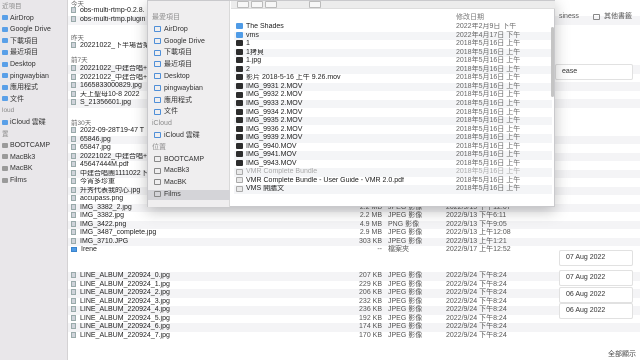 Image resolution: width=640 pixels, height=360 pixels. Describe the element at coordinates (22, 18) in the screenshot. I see `sidebar-item-label: AirDrop` at that location.